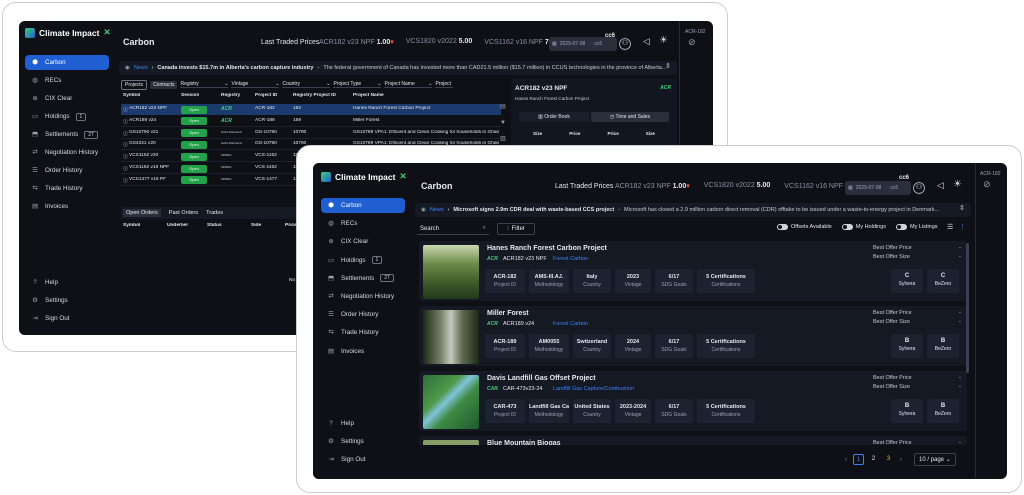 This screenshot has height=495, width=1024. Describe the element at coordinates (214, 225) in the screenshot. I see `column-header: Status` at that location.